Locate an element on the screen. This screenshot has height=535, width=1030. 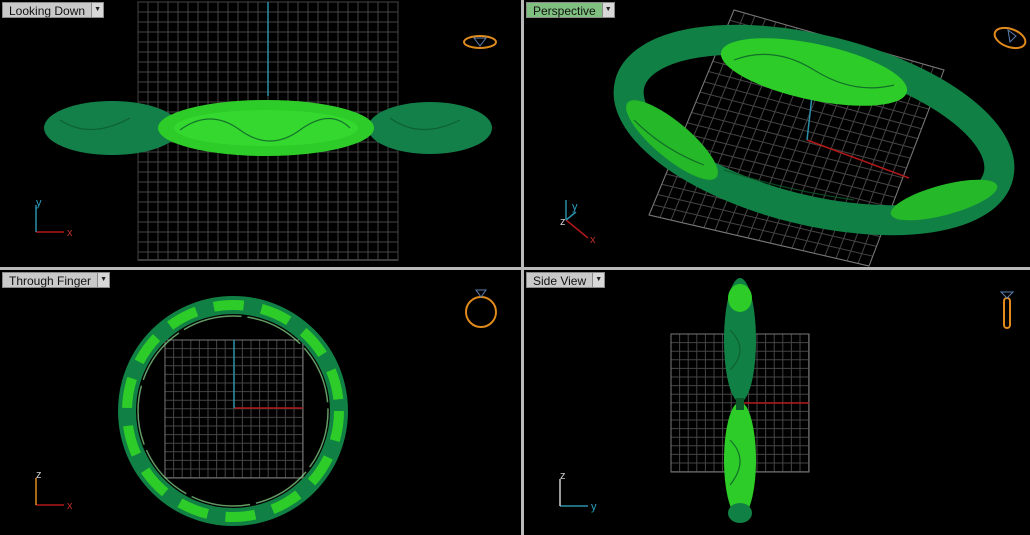
viewport-tab-through-finger: Through Finger ▼ is located at coordinates (56, 280).